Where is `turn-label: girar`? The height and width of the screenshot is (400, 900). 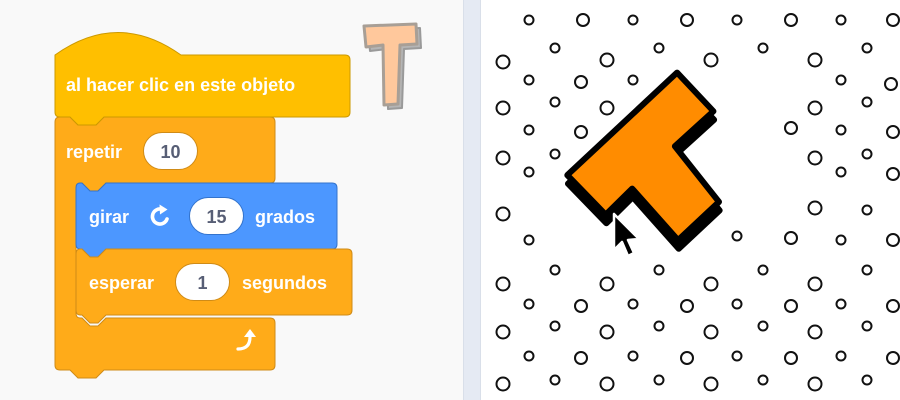 turn-label: girar is located at coordinates (109, 217).